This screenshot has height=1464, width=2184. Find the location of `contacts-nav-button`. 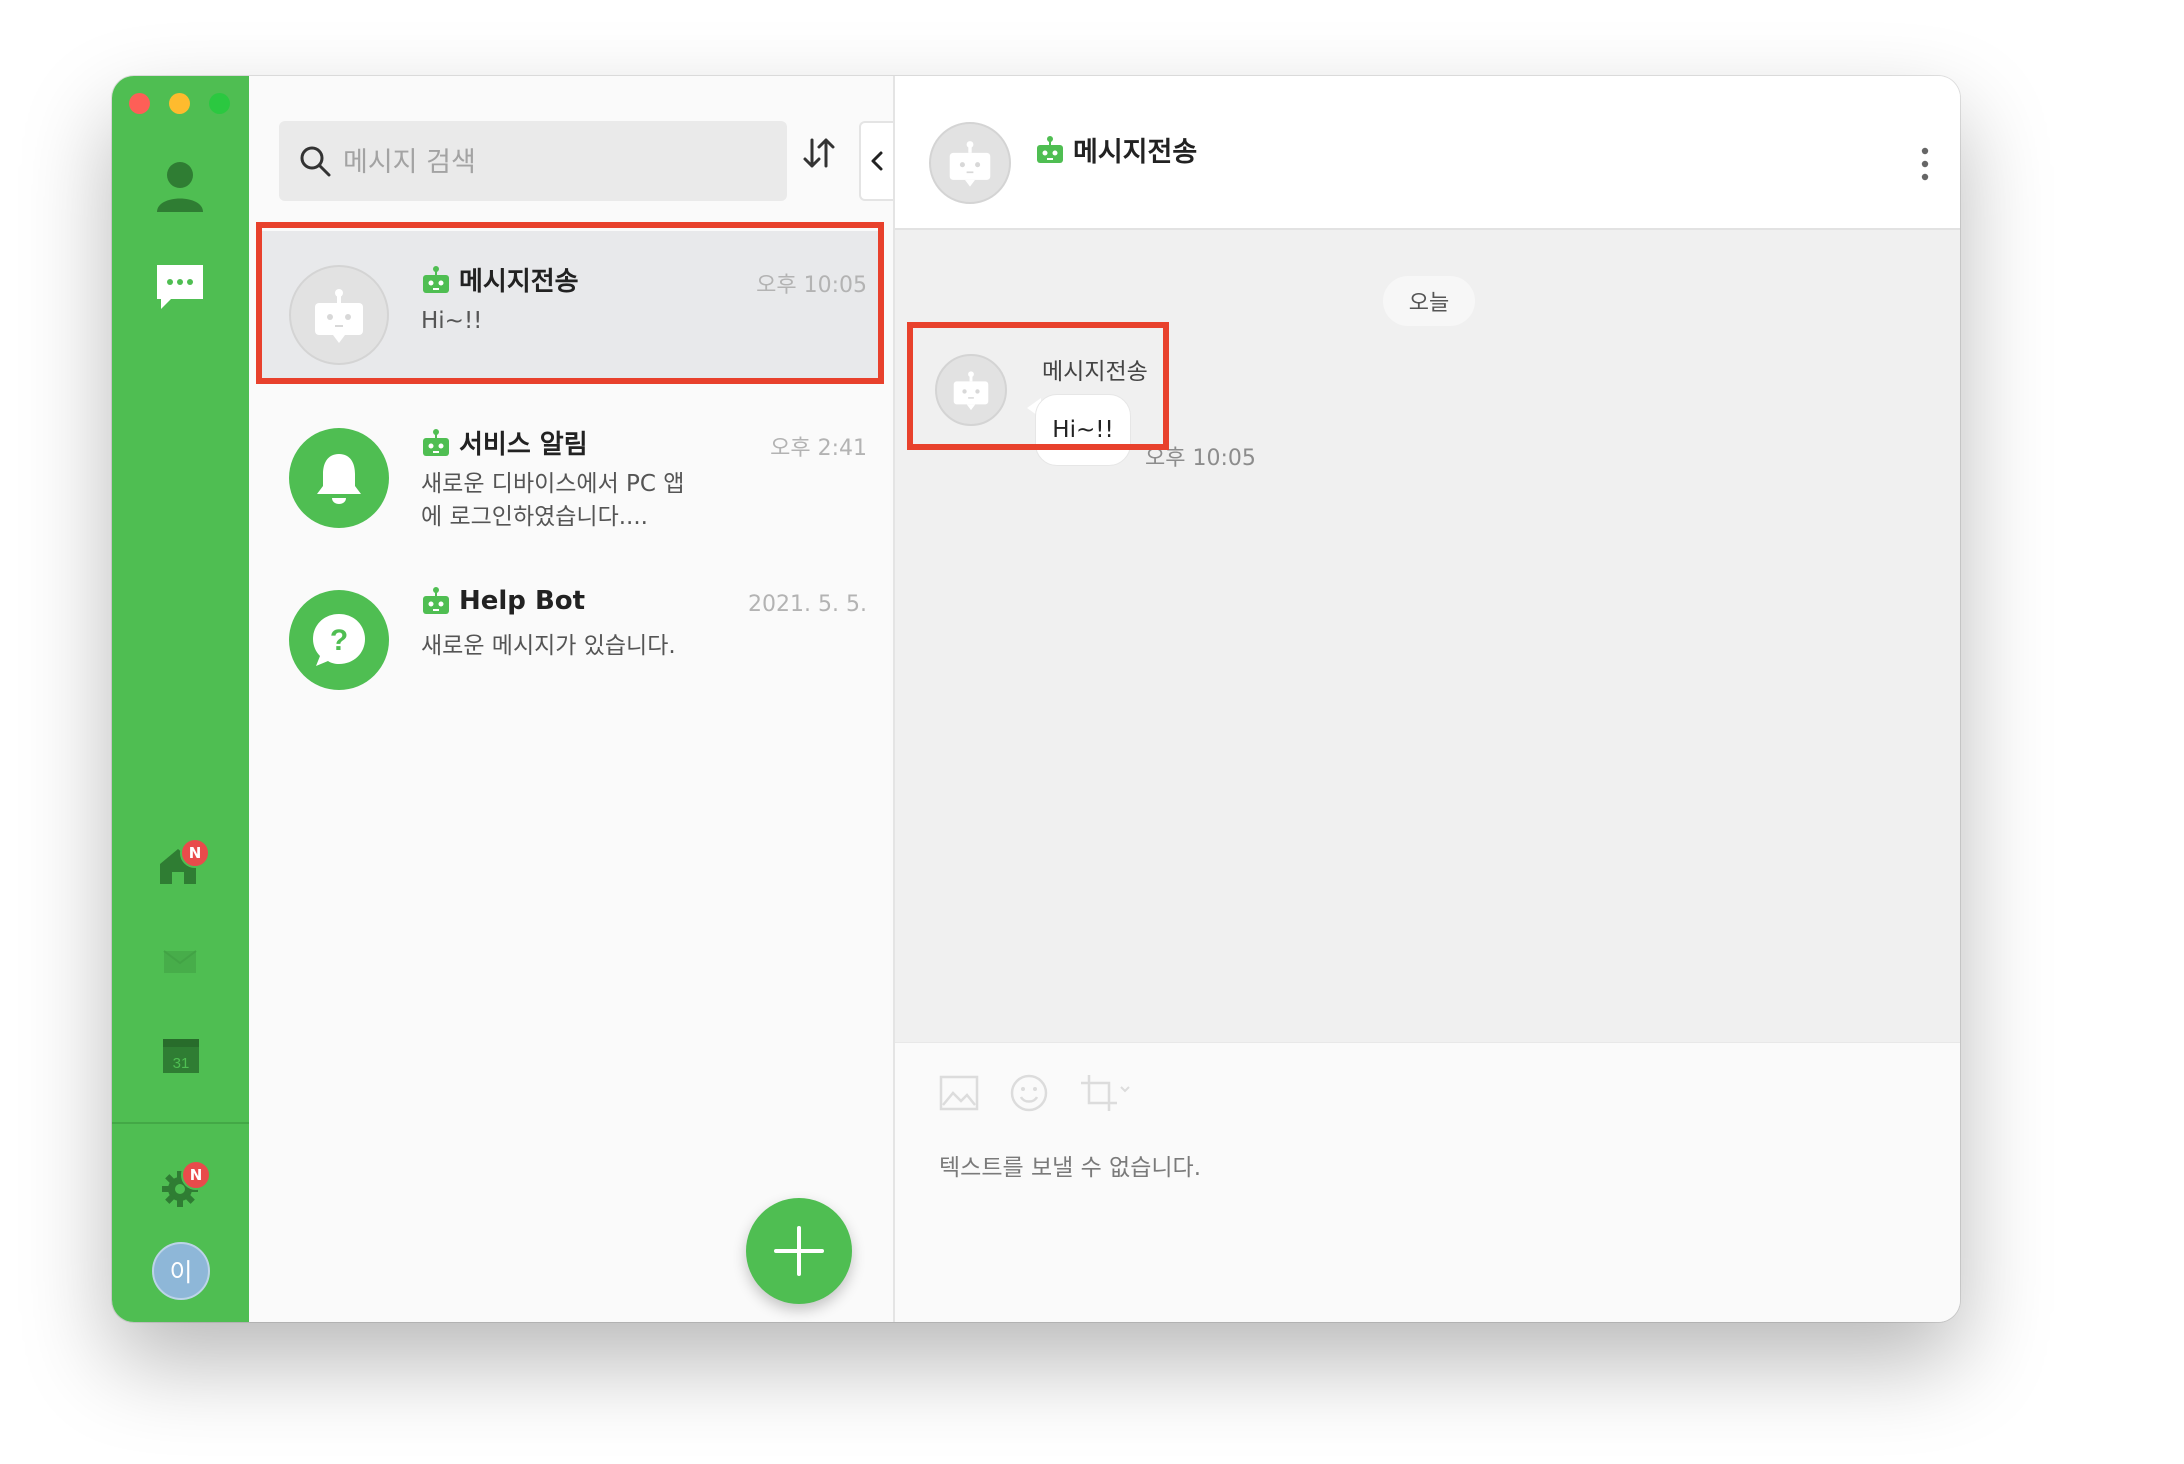

contacts-nav-button is located at coordinates (180, 186).